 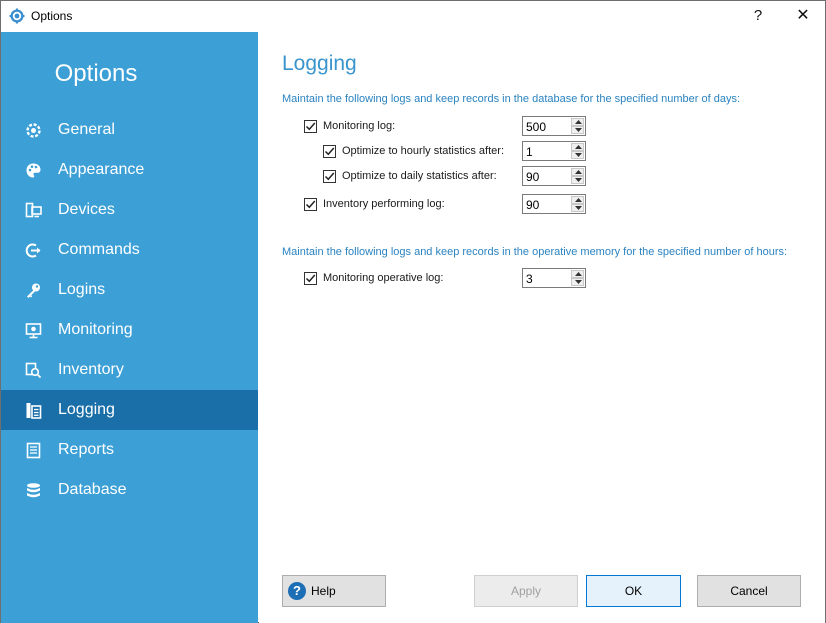 What do you see at coordinates (96, 73) in the screenshot?
I see `sidebar-title: Options` at bounding box center [96, 73].